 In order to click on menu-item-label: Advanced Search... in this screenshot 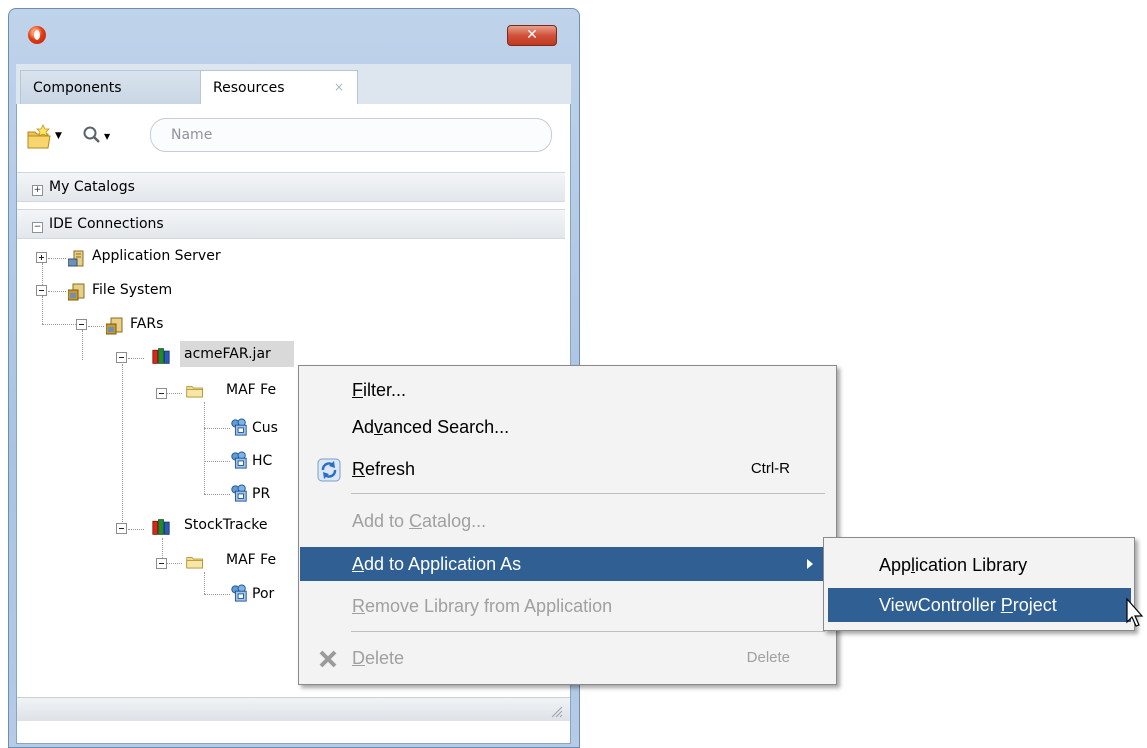, I will do `click(431, 427)`.